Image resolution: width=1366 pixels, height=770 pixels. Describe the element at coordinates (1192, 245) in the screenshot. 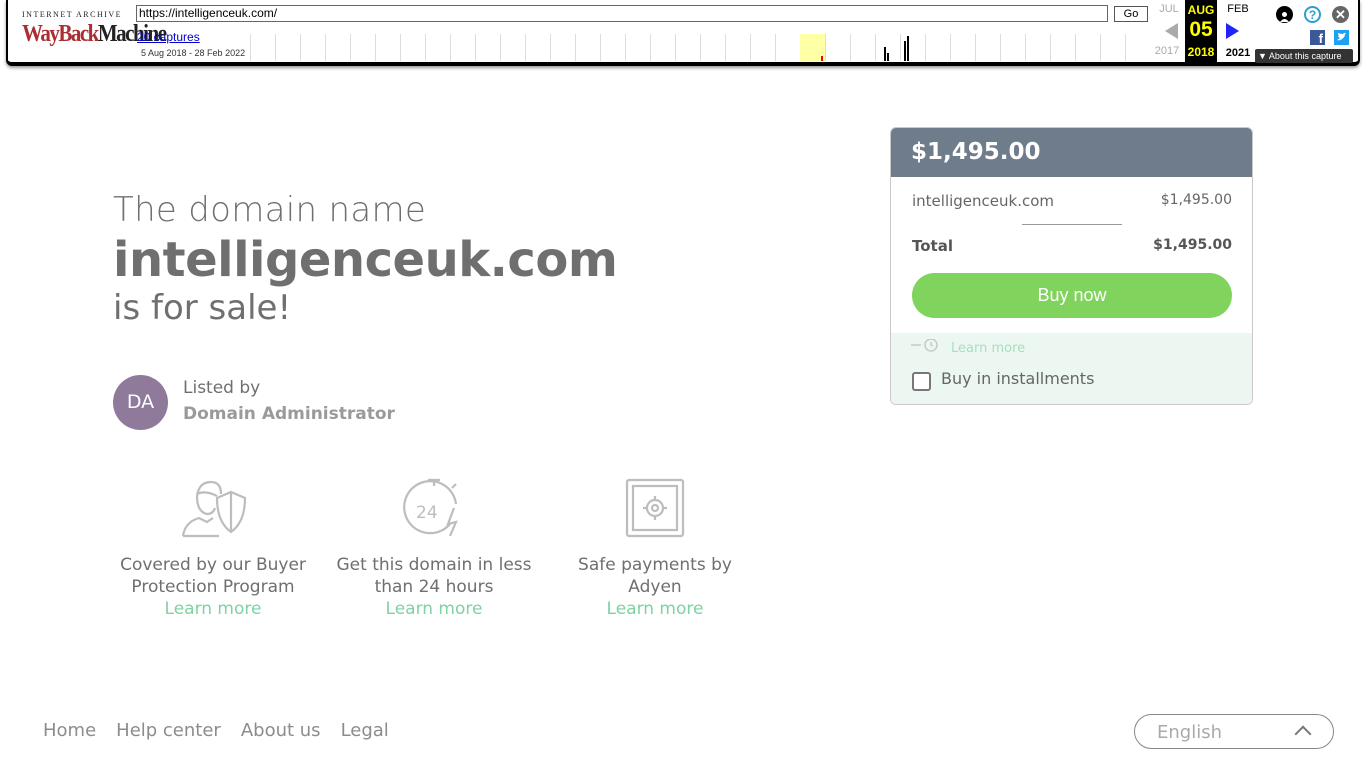

I see `total-price: $1,495.00` at that location.